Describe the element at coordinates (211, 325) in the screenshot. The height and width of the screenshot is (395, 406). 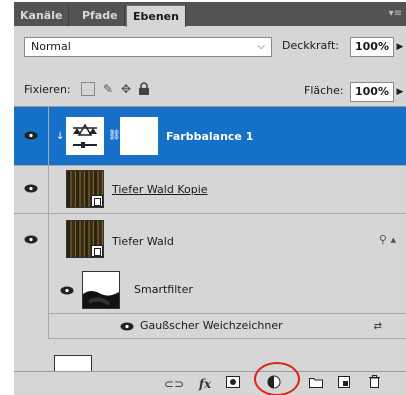
I see `filter-name: Gaußscher Weichzeichner` at that location.